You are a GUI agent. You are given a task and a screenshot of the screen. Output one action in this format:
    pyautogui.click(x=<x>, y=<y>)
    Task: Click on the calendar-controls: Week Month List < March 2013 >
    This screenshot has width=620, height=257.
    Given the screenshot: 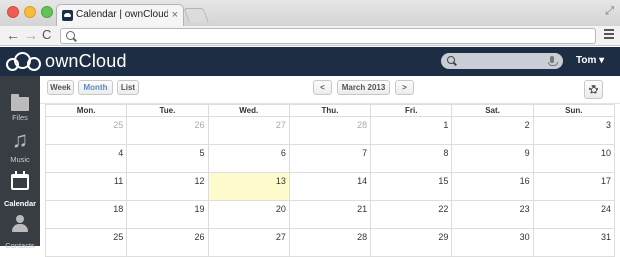 What is the action you would take?
    pyautogui.click(x=330, y=90)
    